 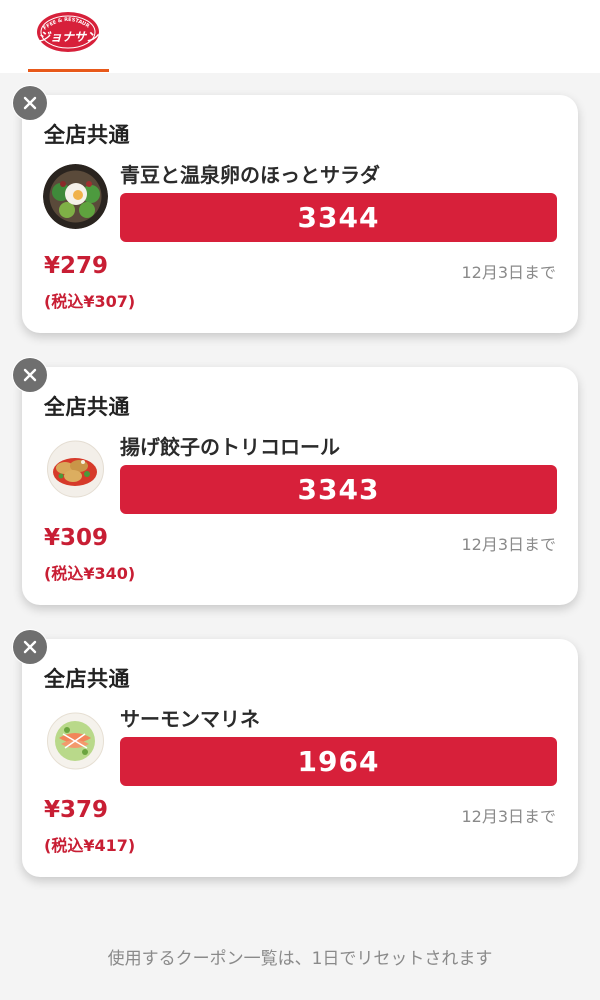 I want to click on price-tax-included: (税込¥417), so click(x=90, y=845).